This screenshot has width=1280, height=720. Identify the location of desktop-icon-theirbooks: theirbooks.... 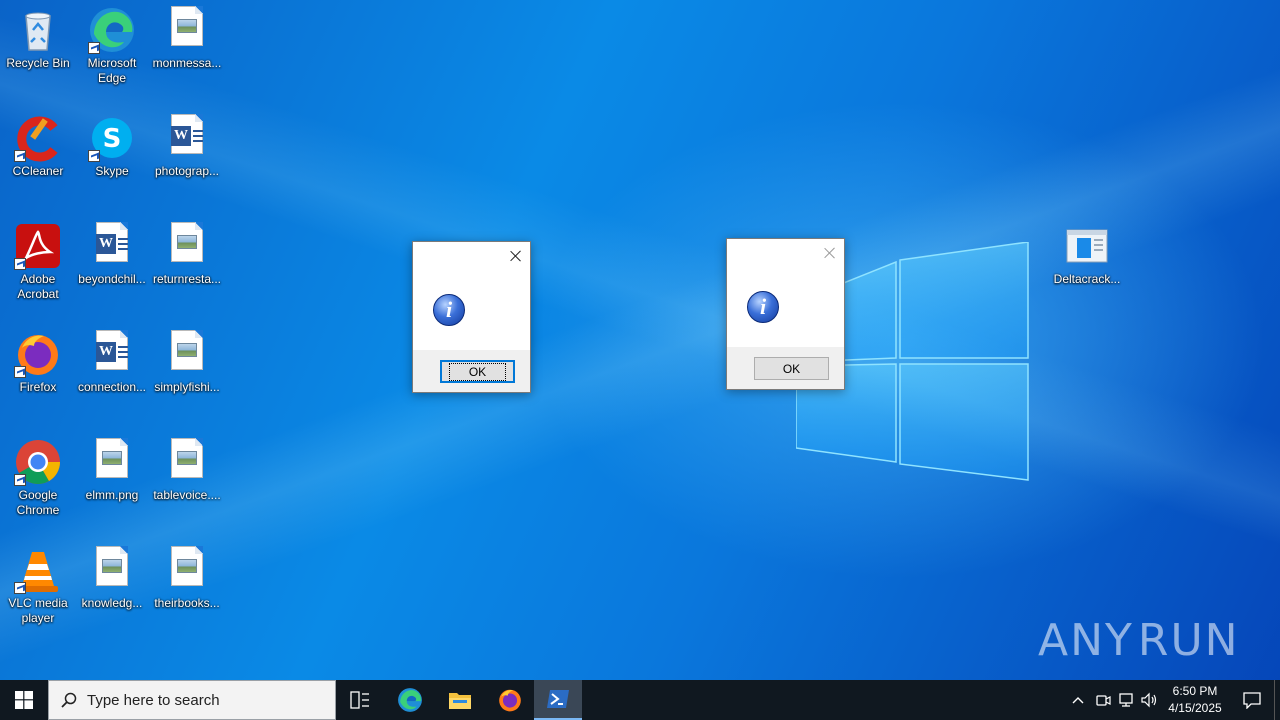
(187, 578).